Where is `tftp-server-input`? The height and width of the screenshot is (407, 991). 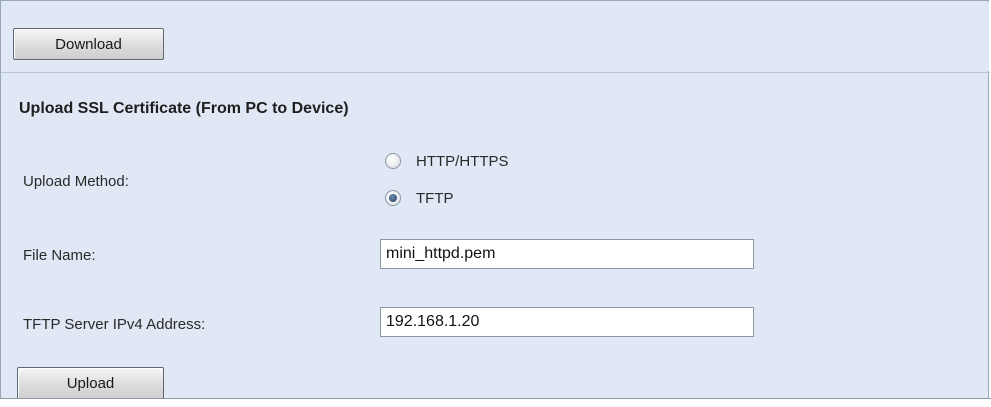
tftp-server-input is located at coordinates (567, 322).